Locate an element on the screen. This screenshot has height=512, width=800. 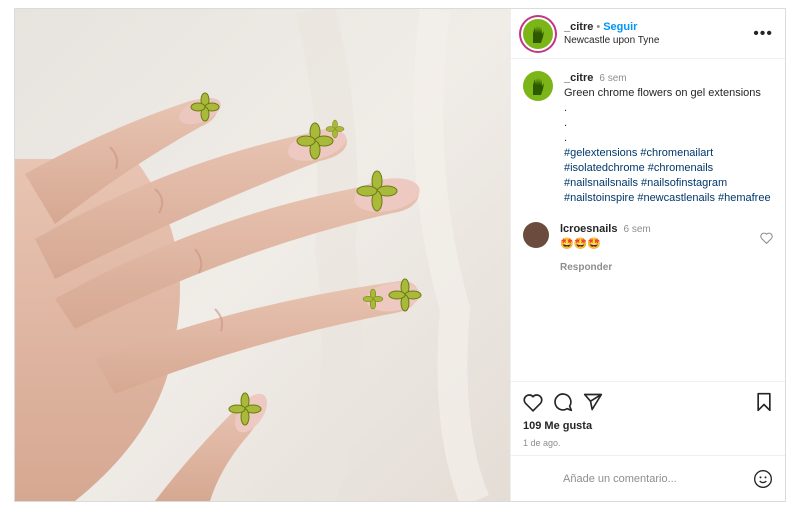
hashtag-link: #nailstoinspire is located at coordinates (599, 198).